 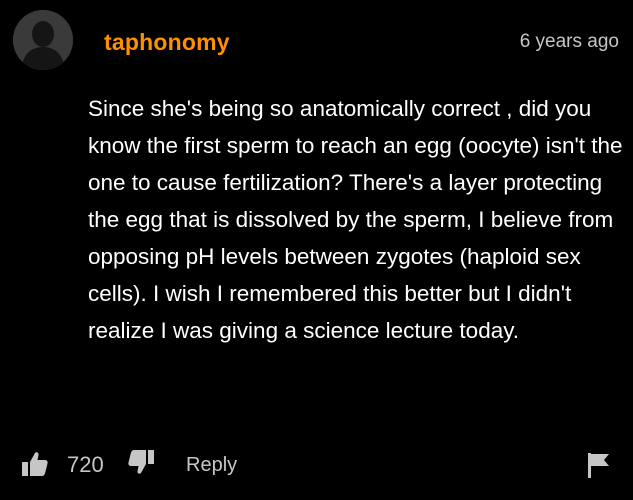 I want to click on dislike-button, so click(x=141, y=462).